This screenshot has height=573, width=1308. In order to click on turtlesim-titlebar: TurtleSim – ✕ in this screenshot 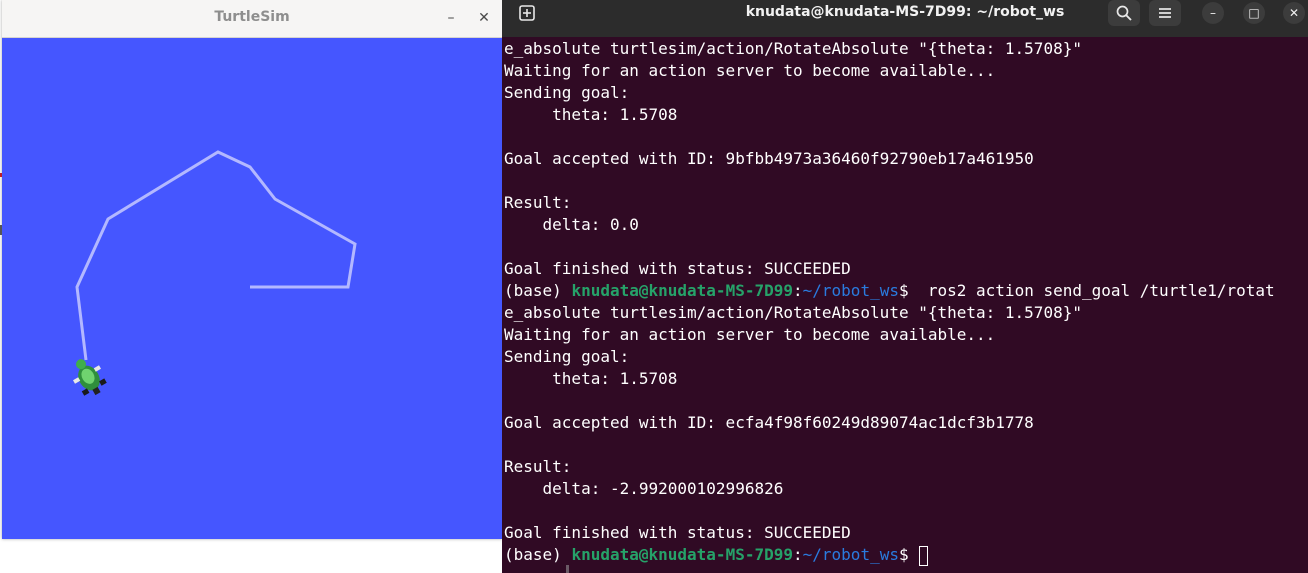, I will do `click(252, 19)`.